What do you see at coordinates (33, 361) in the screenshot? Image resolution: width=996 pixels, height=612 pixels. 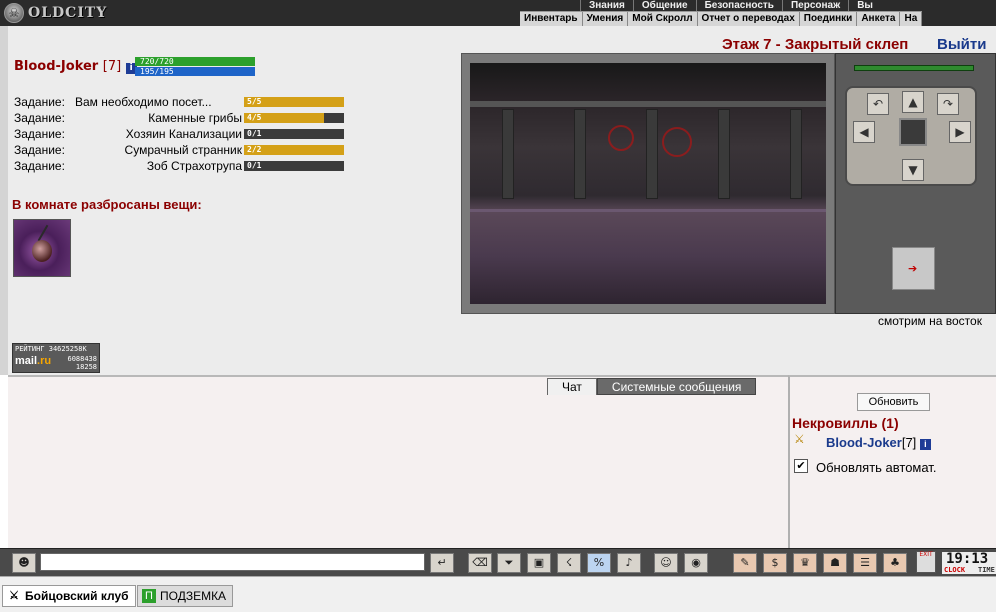 I see `mailru-logo: mail.ru` at bounding box center [33, 361].